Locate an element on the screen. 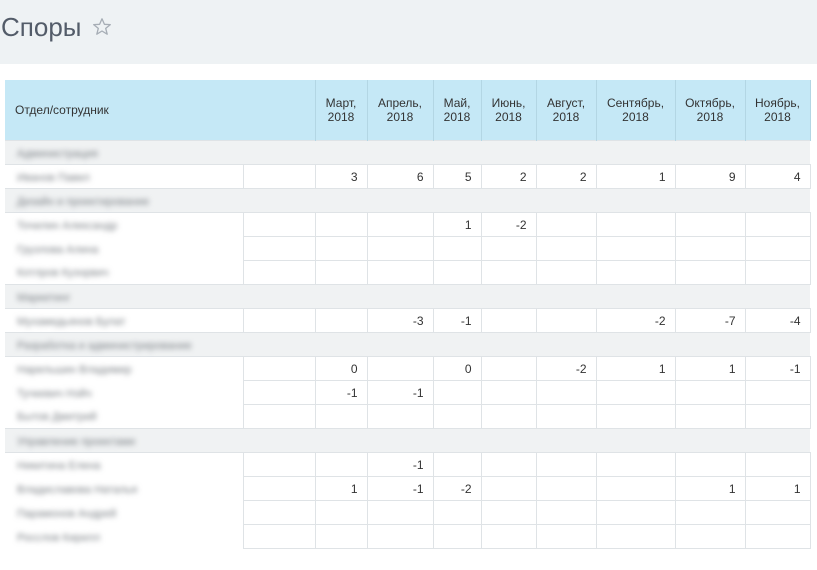  employee-name: Росслов Кирилл is located at coordinates (124, 536).